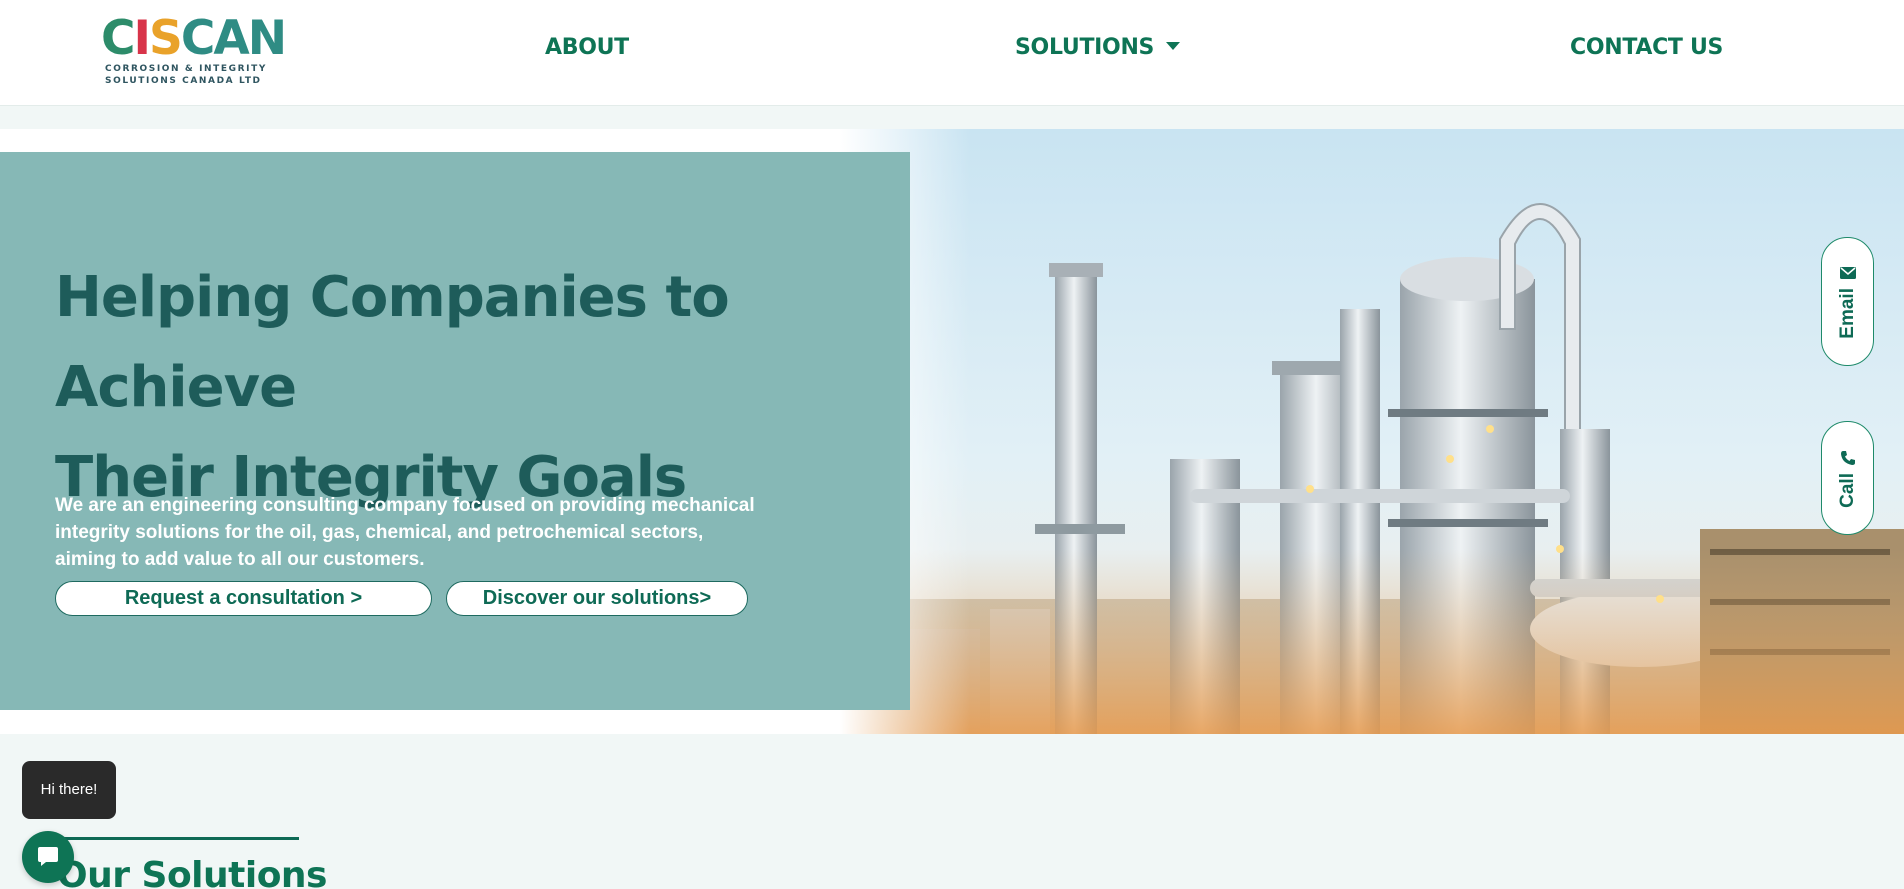 Image resolution: width=1904 pixels, height=889 pixels. Describe the element at coordinates (1646, 47) in the screenshot. I see `nav-contact: CONTACT US` at that location.